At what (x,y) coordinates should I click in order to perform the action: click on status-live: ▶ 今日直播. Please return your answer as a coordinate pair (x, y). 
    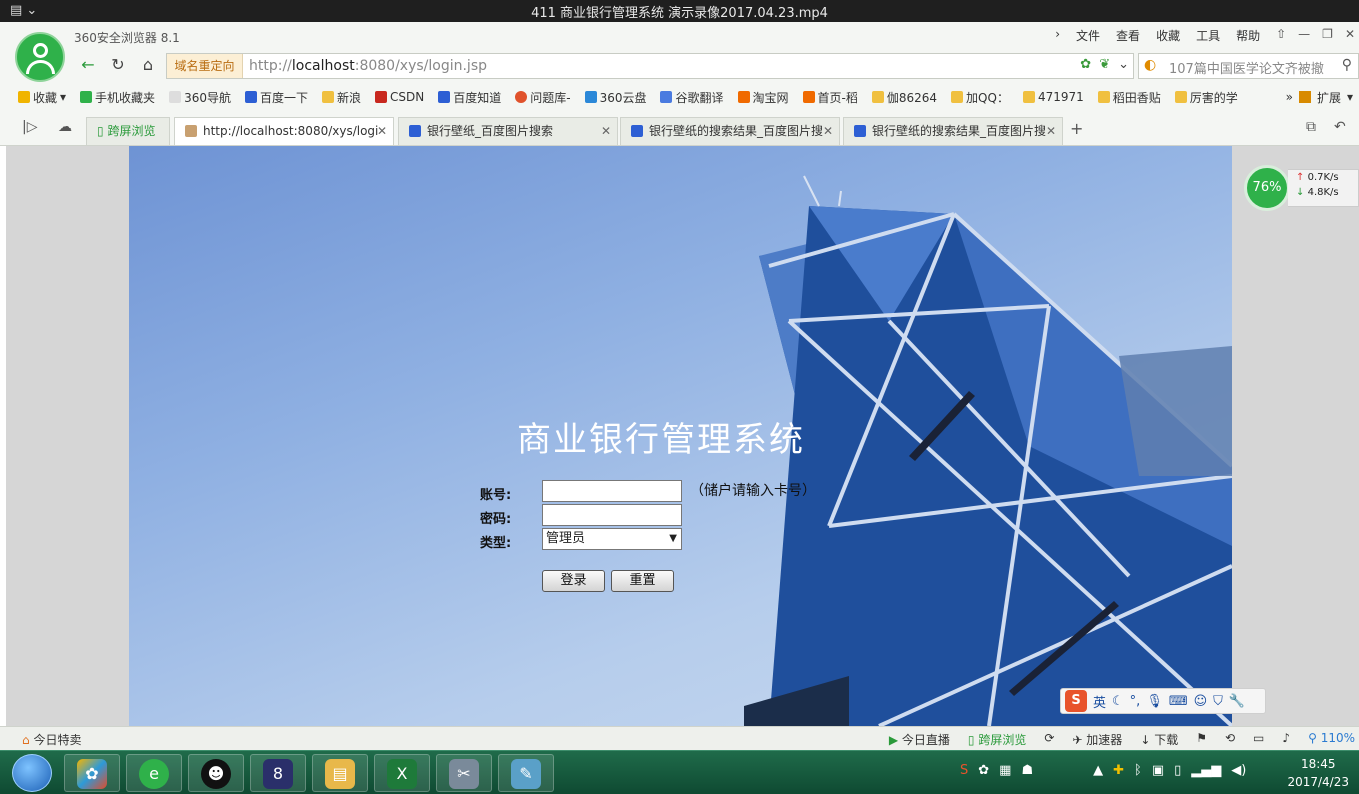
    Looking at the image, I should click on (919, 739).